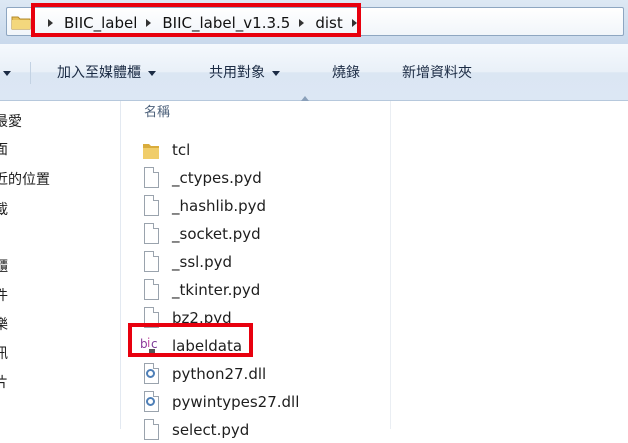 Image resolution: width=628 pixels, height=443 pixels. I want to click on list-item: bz2.pyd, so click(265, 318).